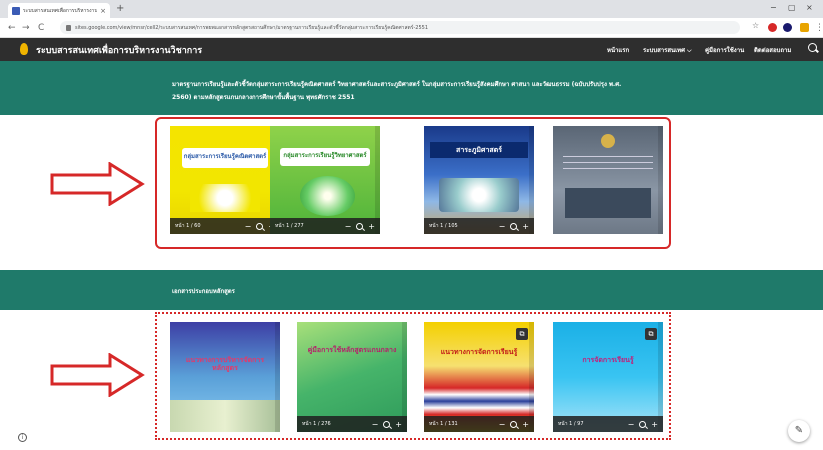 Image resolution: width=823 pixels, height=450 pixels. I want to click on pdf-viewer-controls: หน้า 1 / 60 − +, so click(225, 226).